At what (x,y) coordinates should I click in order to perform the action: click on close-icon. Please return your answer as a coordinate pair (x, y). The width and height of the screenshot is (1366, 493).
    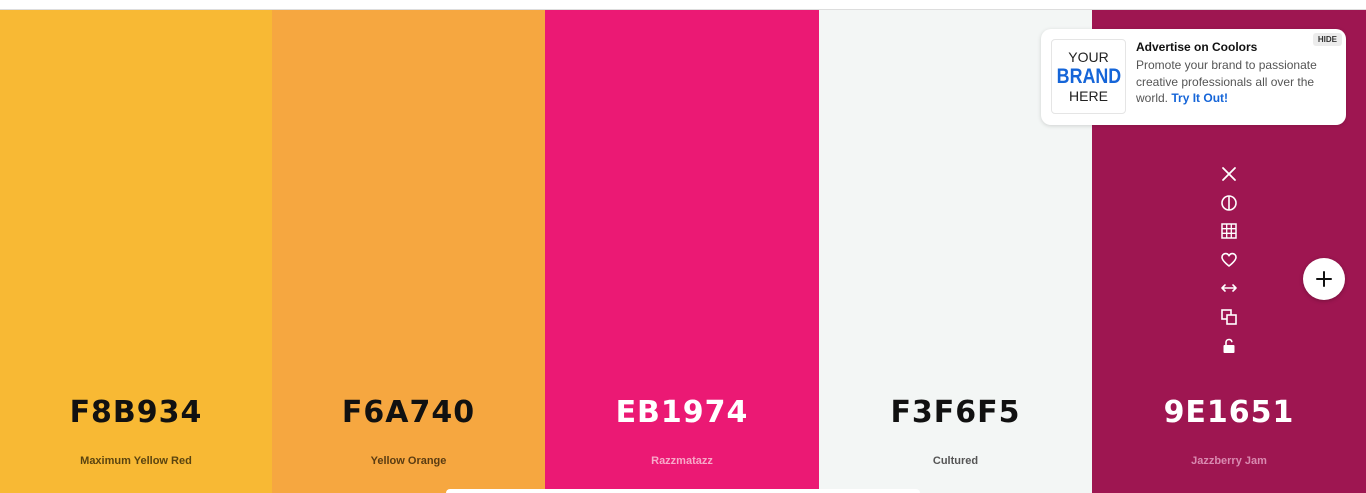
    Looking at the image, I should click on (1229, 174).